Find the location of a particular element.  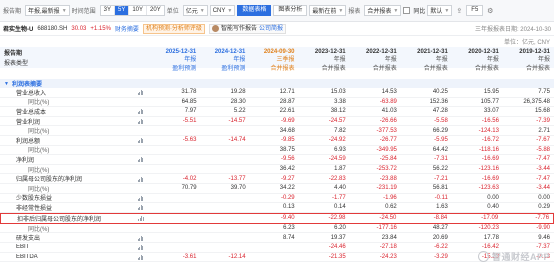

table-cell: 34.68 is located at coordinates (287, 130).